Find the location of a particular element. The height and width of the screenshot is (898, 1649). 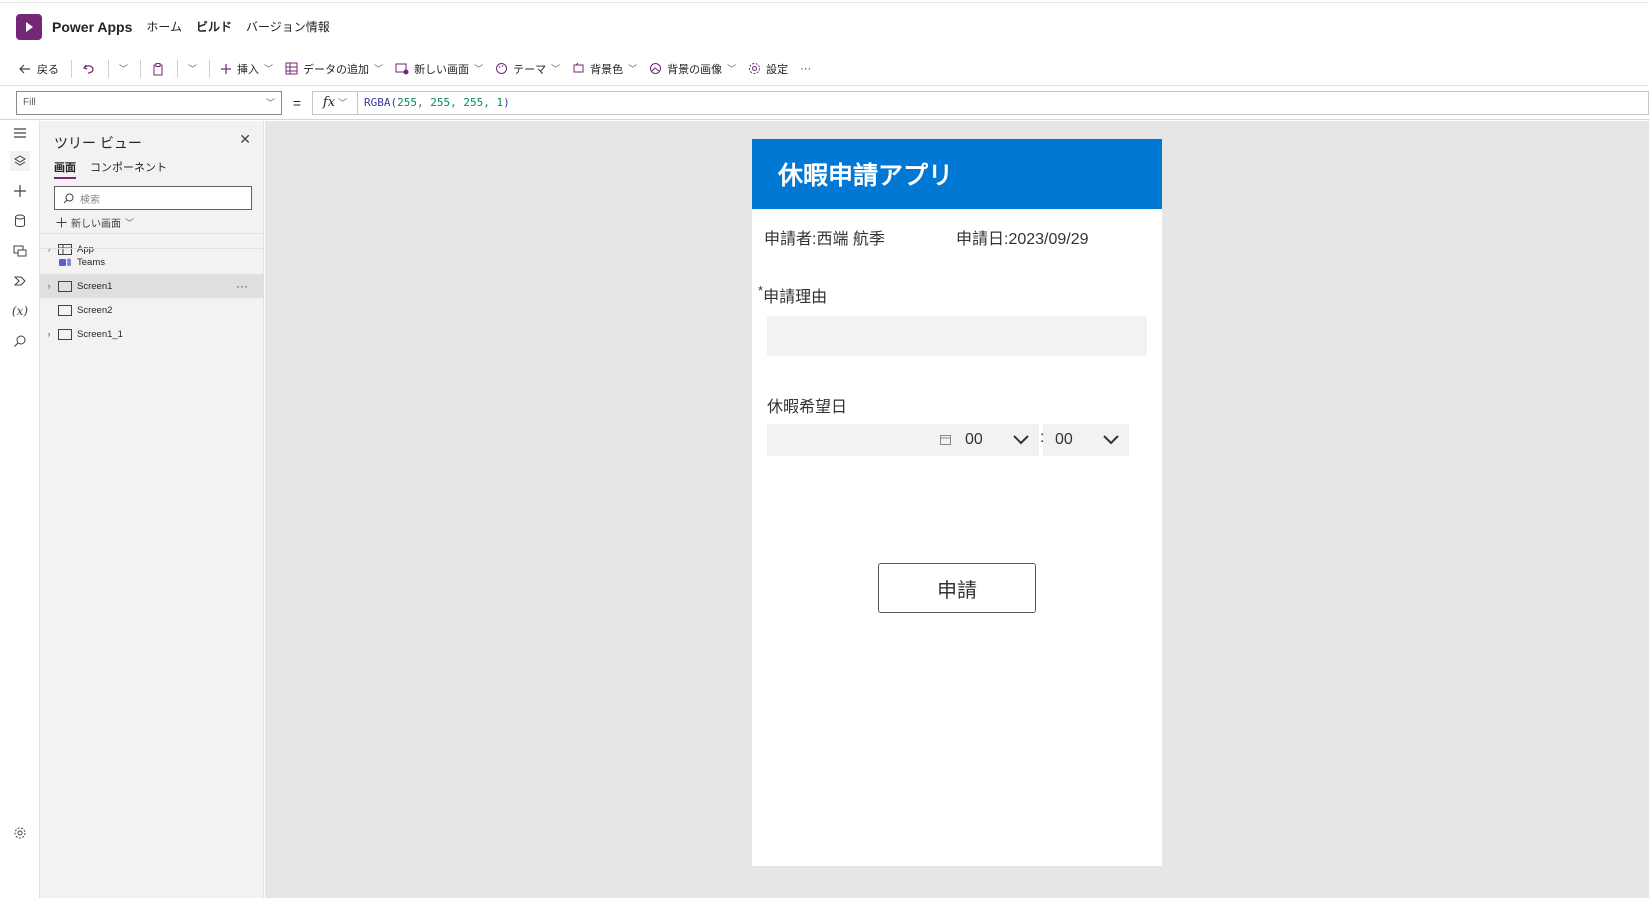

back-button: 戻る is located at coordinates (38, 69).